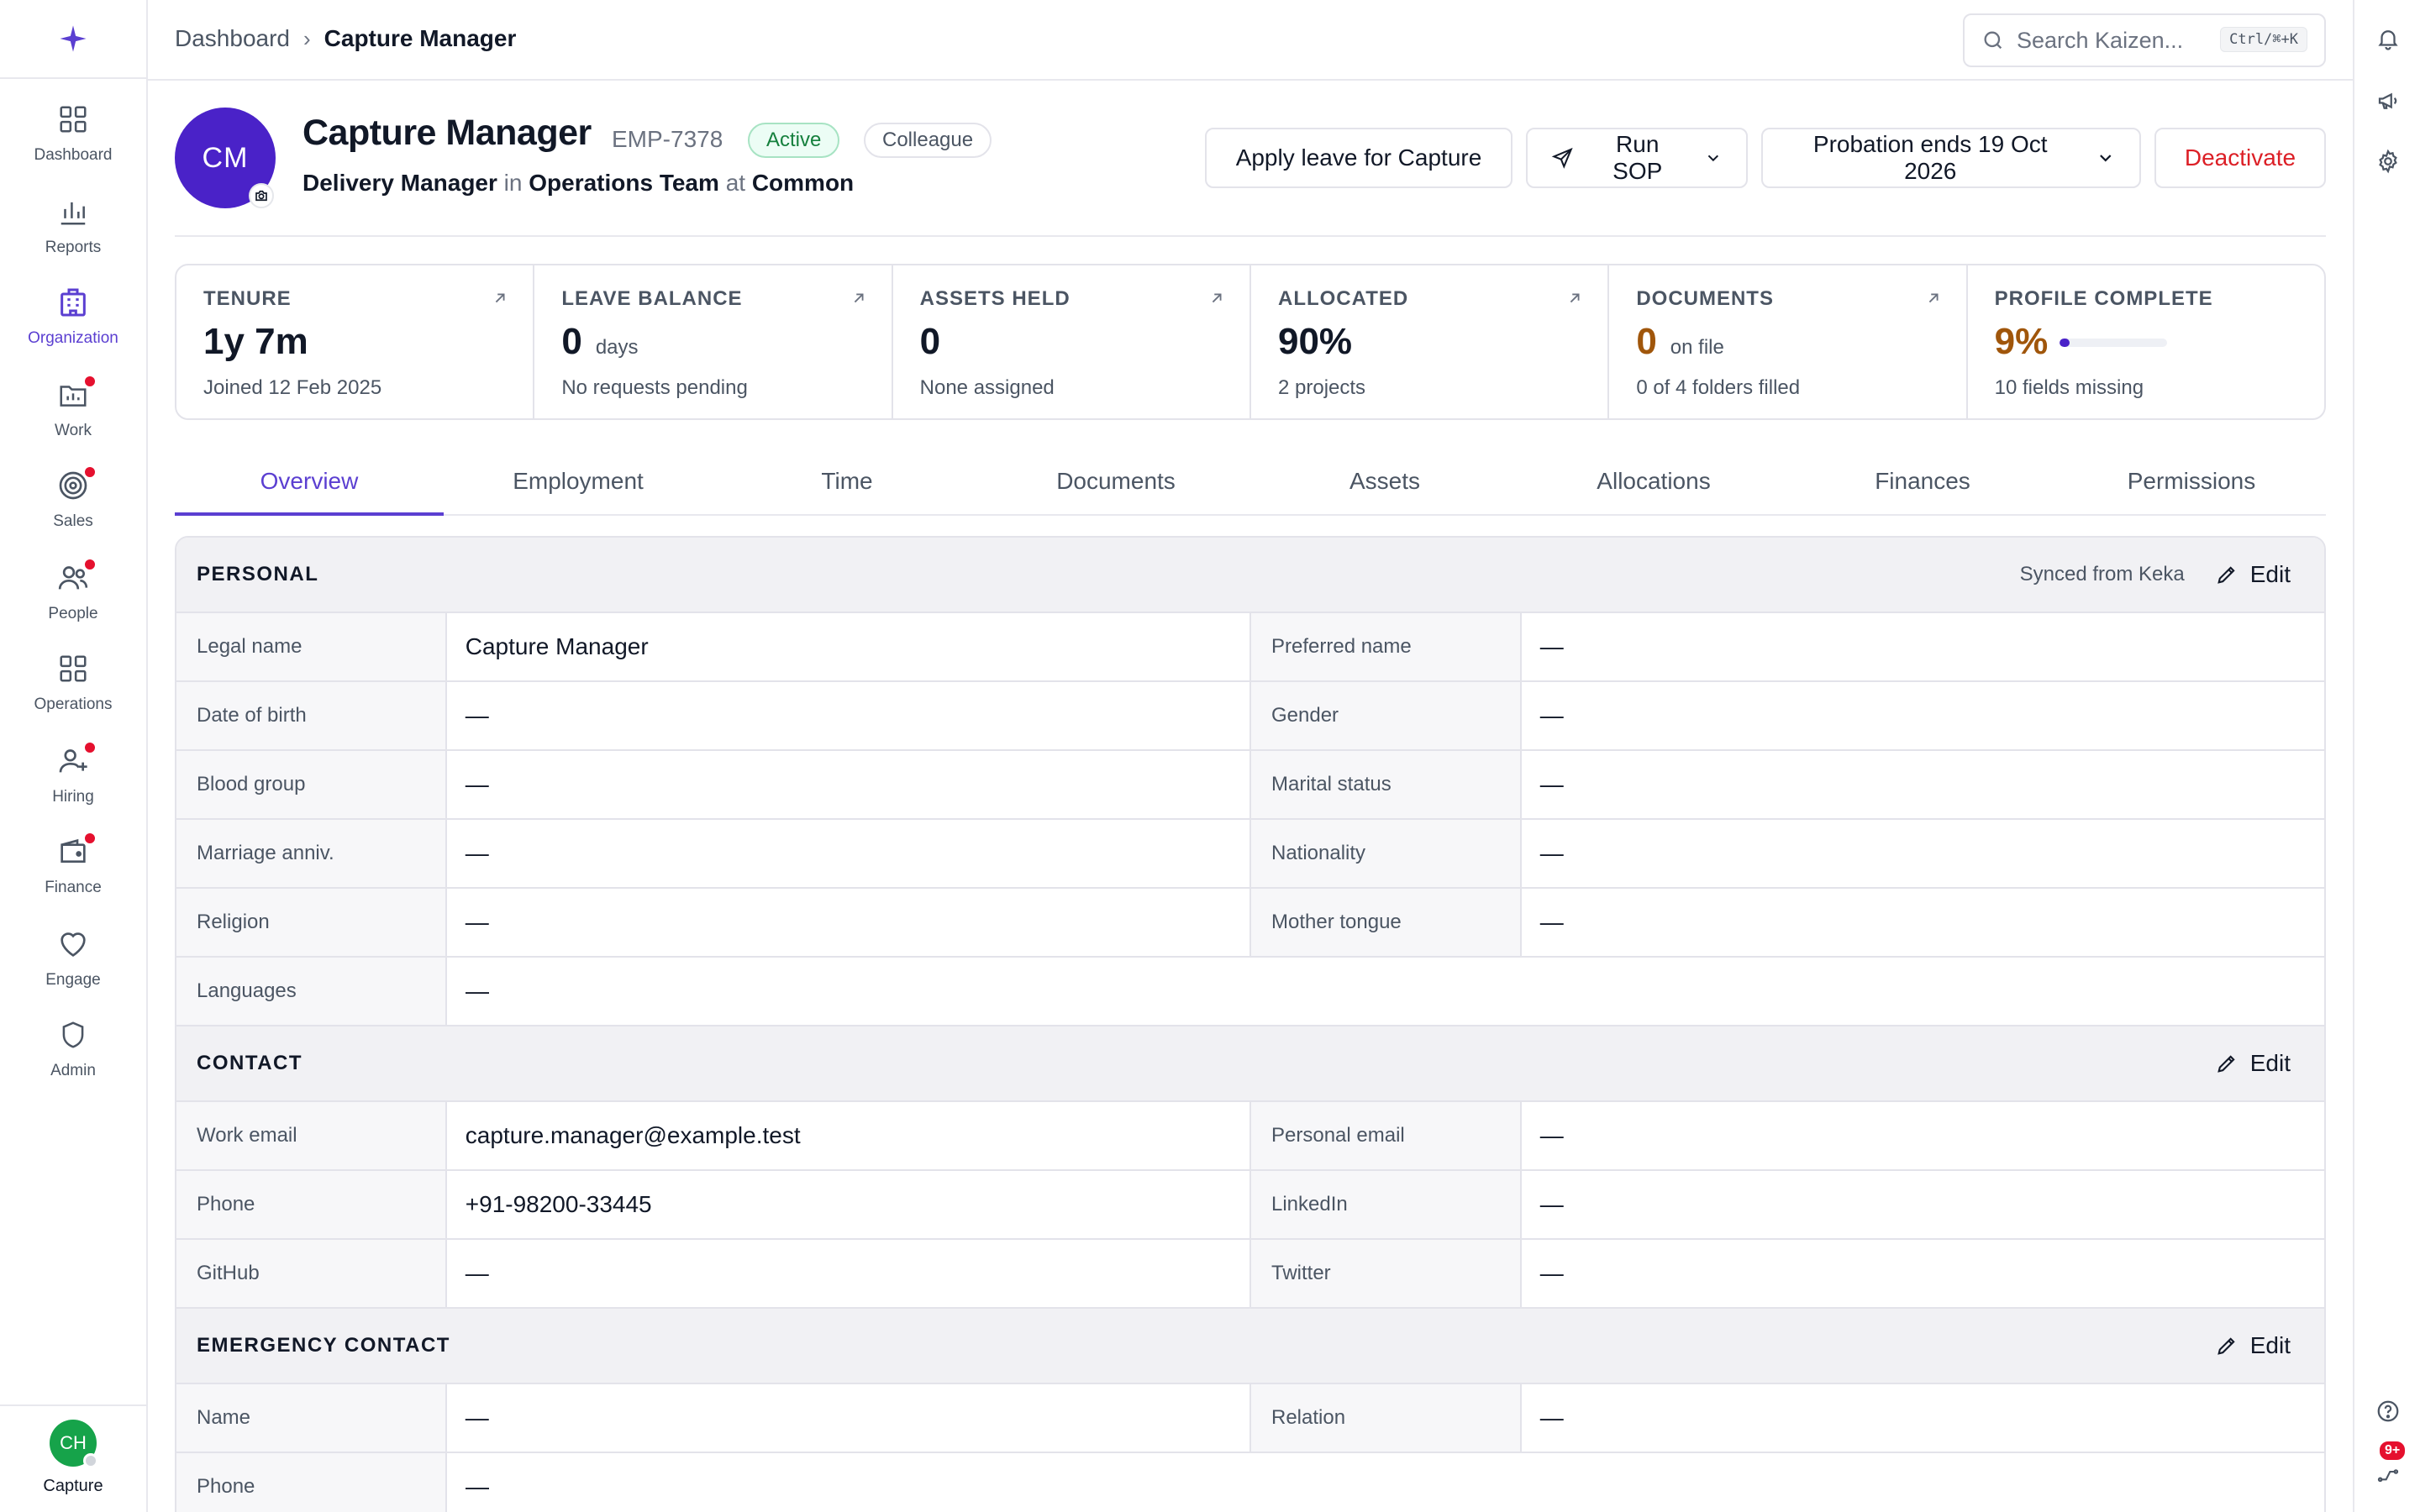 Image resolution: width=2420 pixels, height=1512 pixels. Describe the element at coordinates (1922, 481) in the screenshot. I see `tab-finances: Finances` at that location.